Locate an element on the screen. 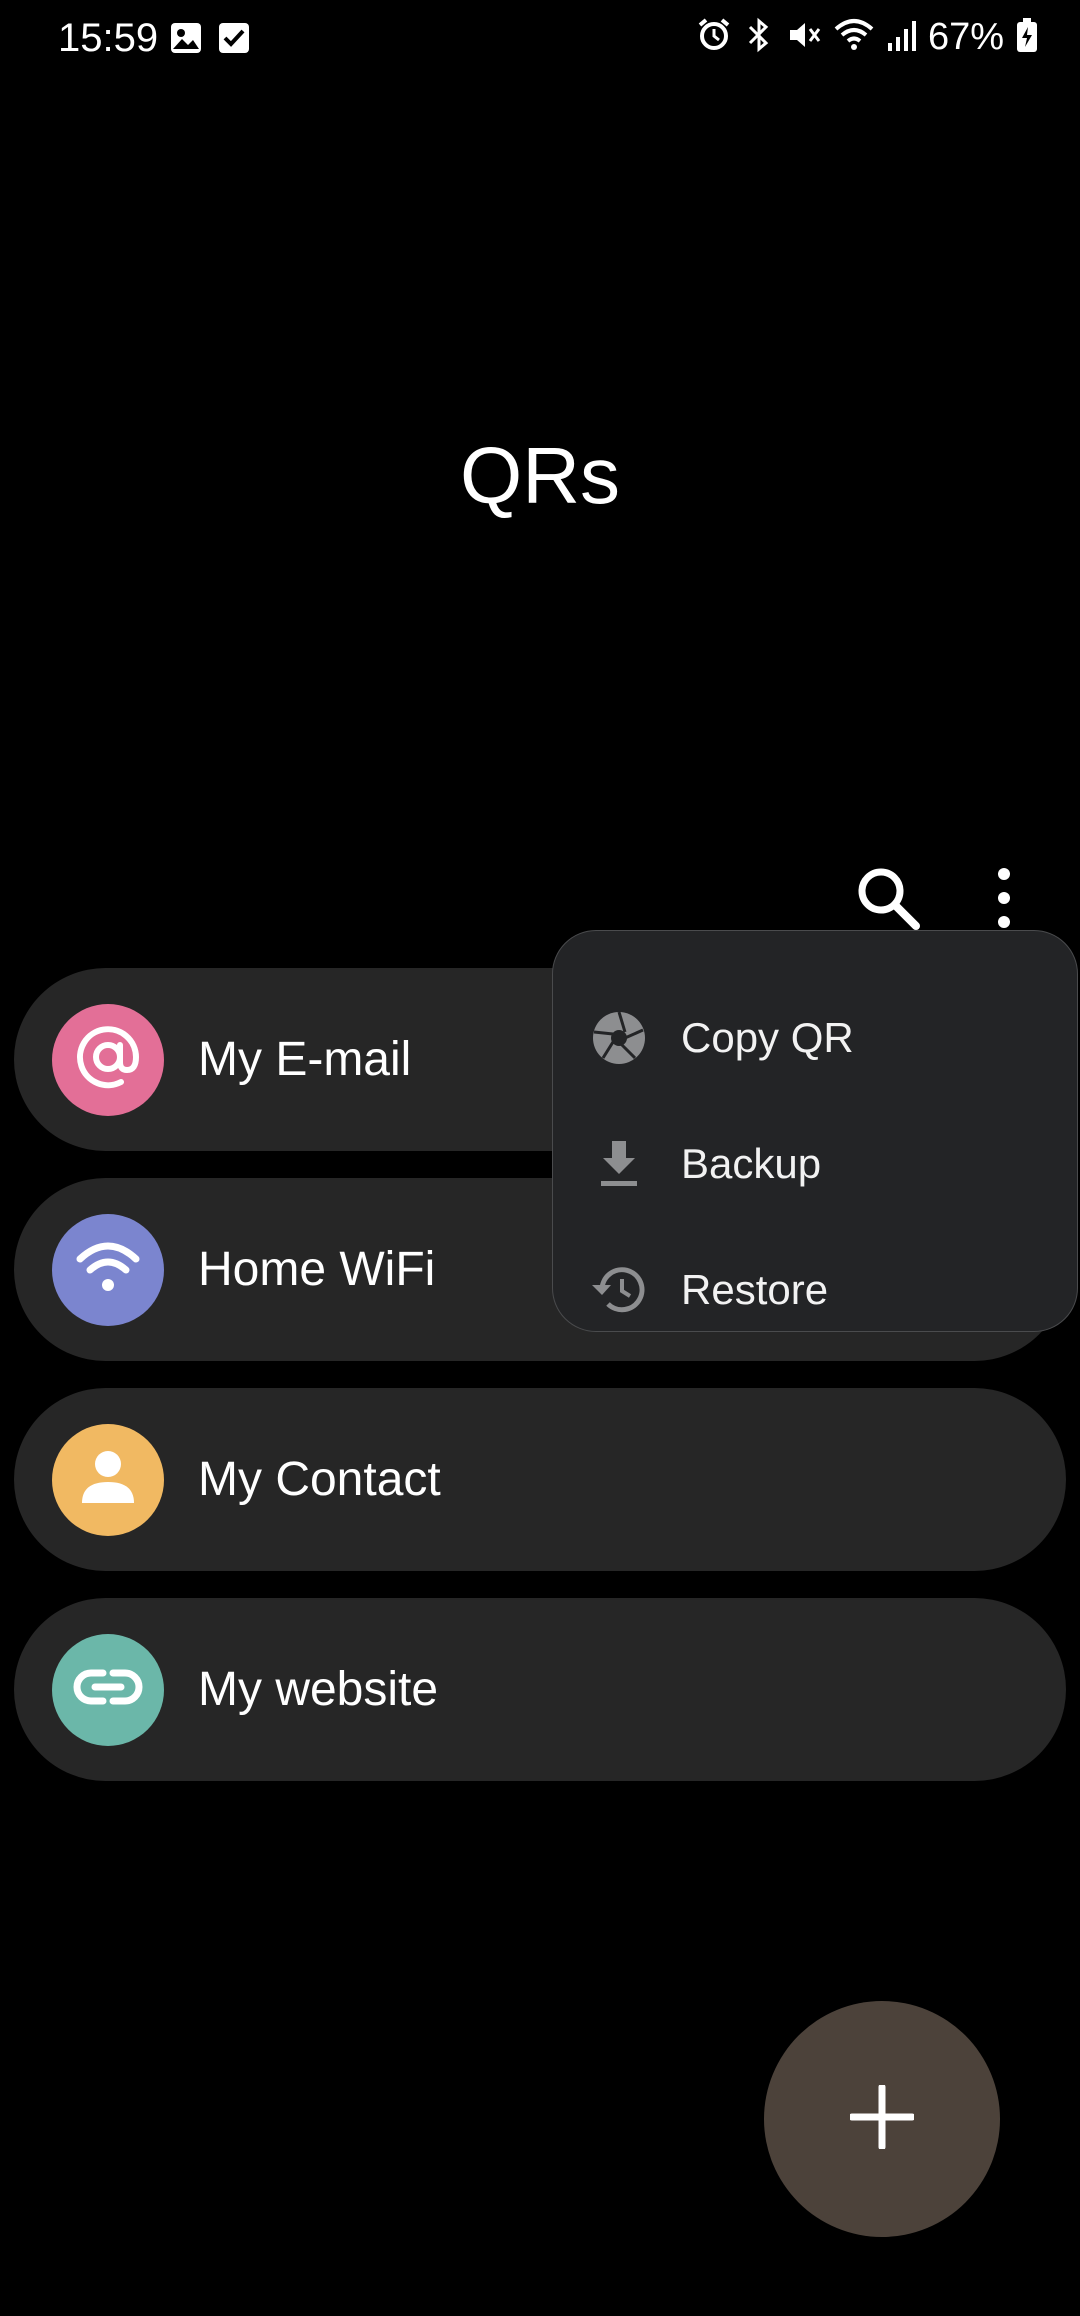  more-options-button is located at coordinates (1004, 900).